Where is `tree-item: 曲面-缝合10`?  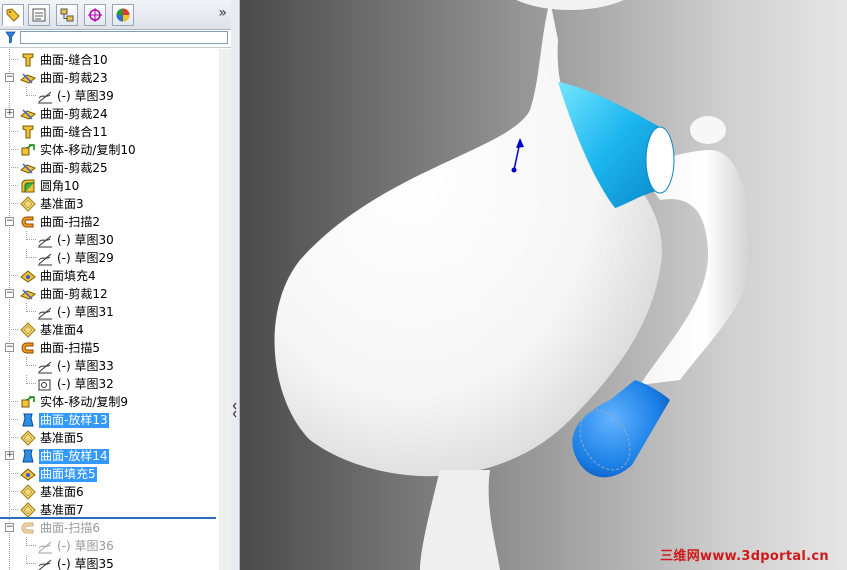 tree-item: 曲面-缝合10 is located at coordinates (115, 60).